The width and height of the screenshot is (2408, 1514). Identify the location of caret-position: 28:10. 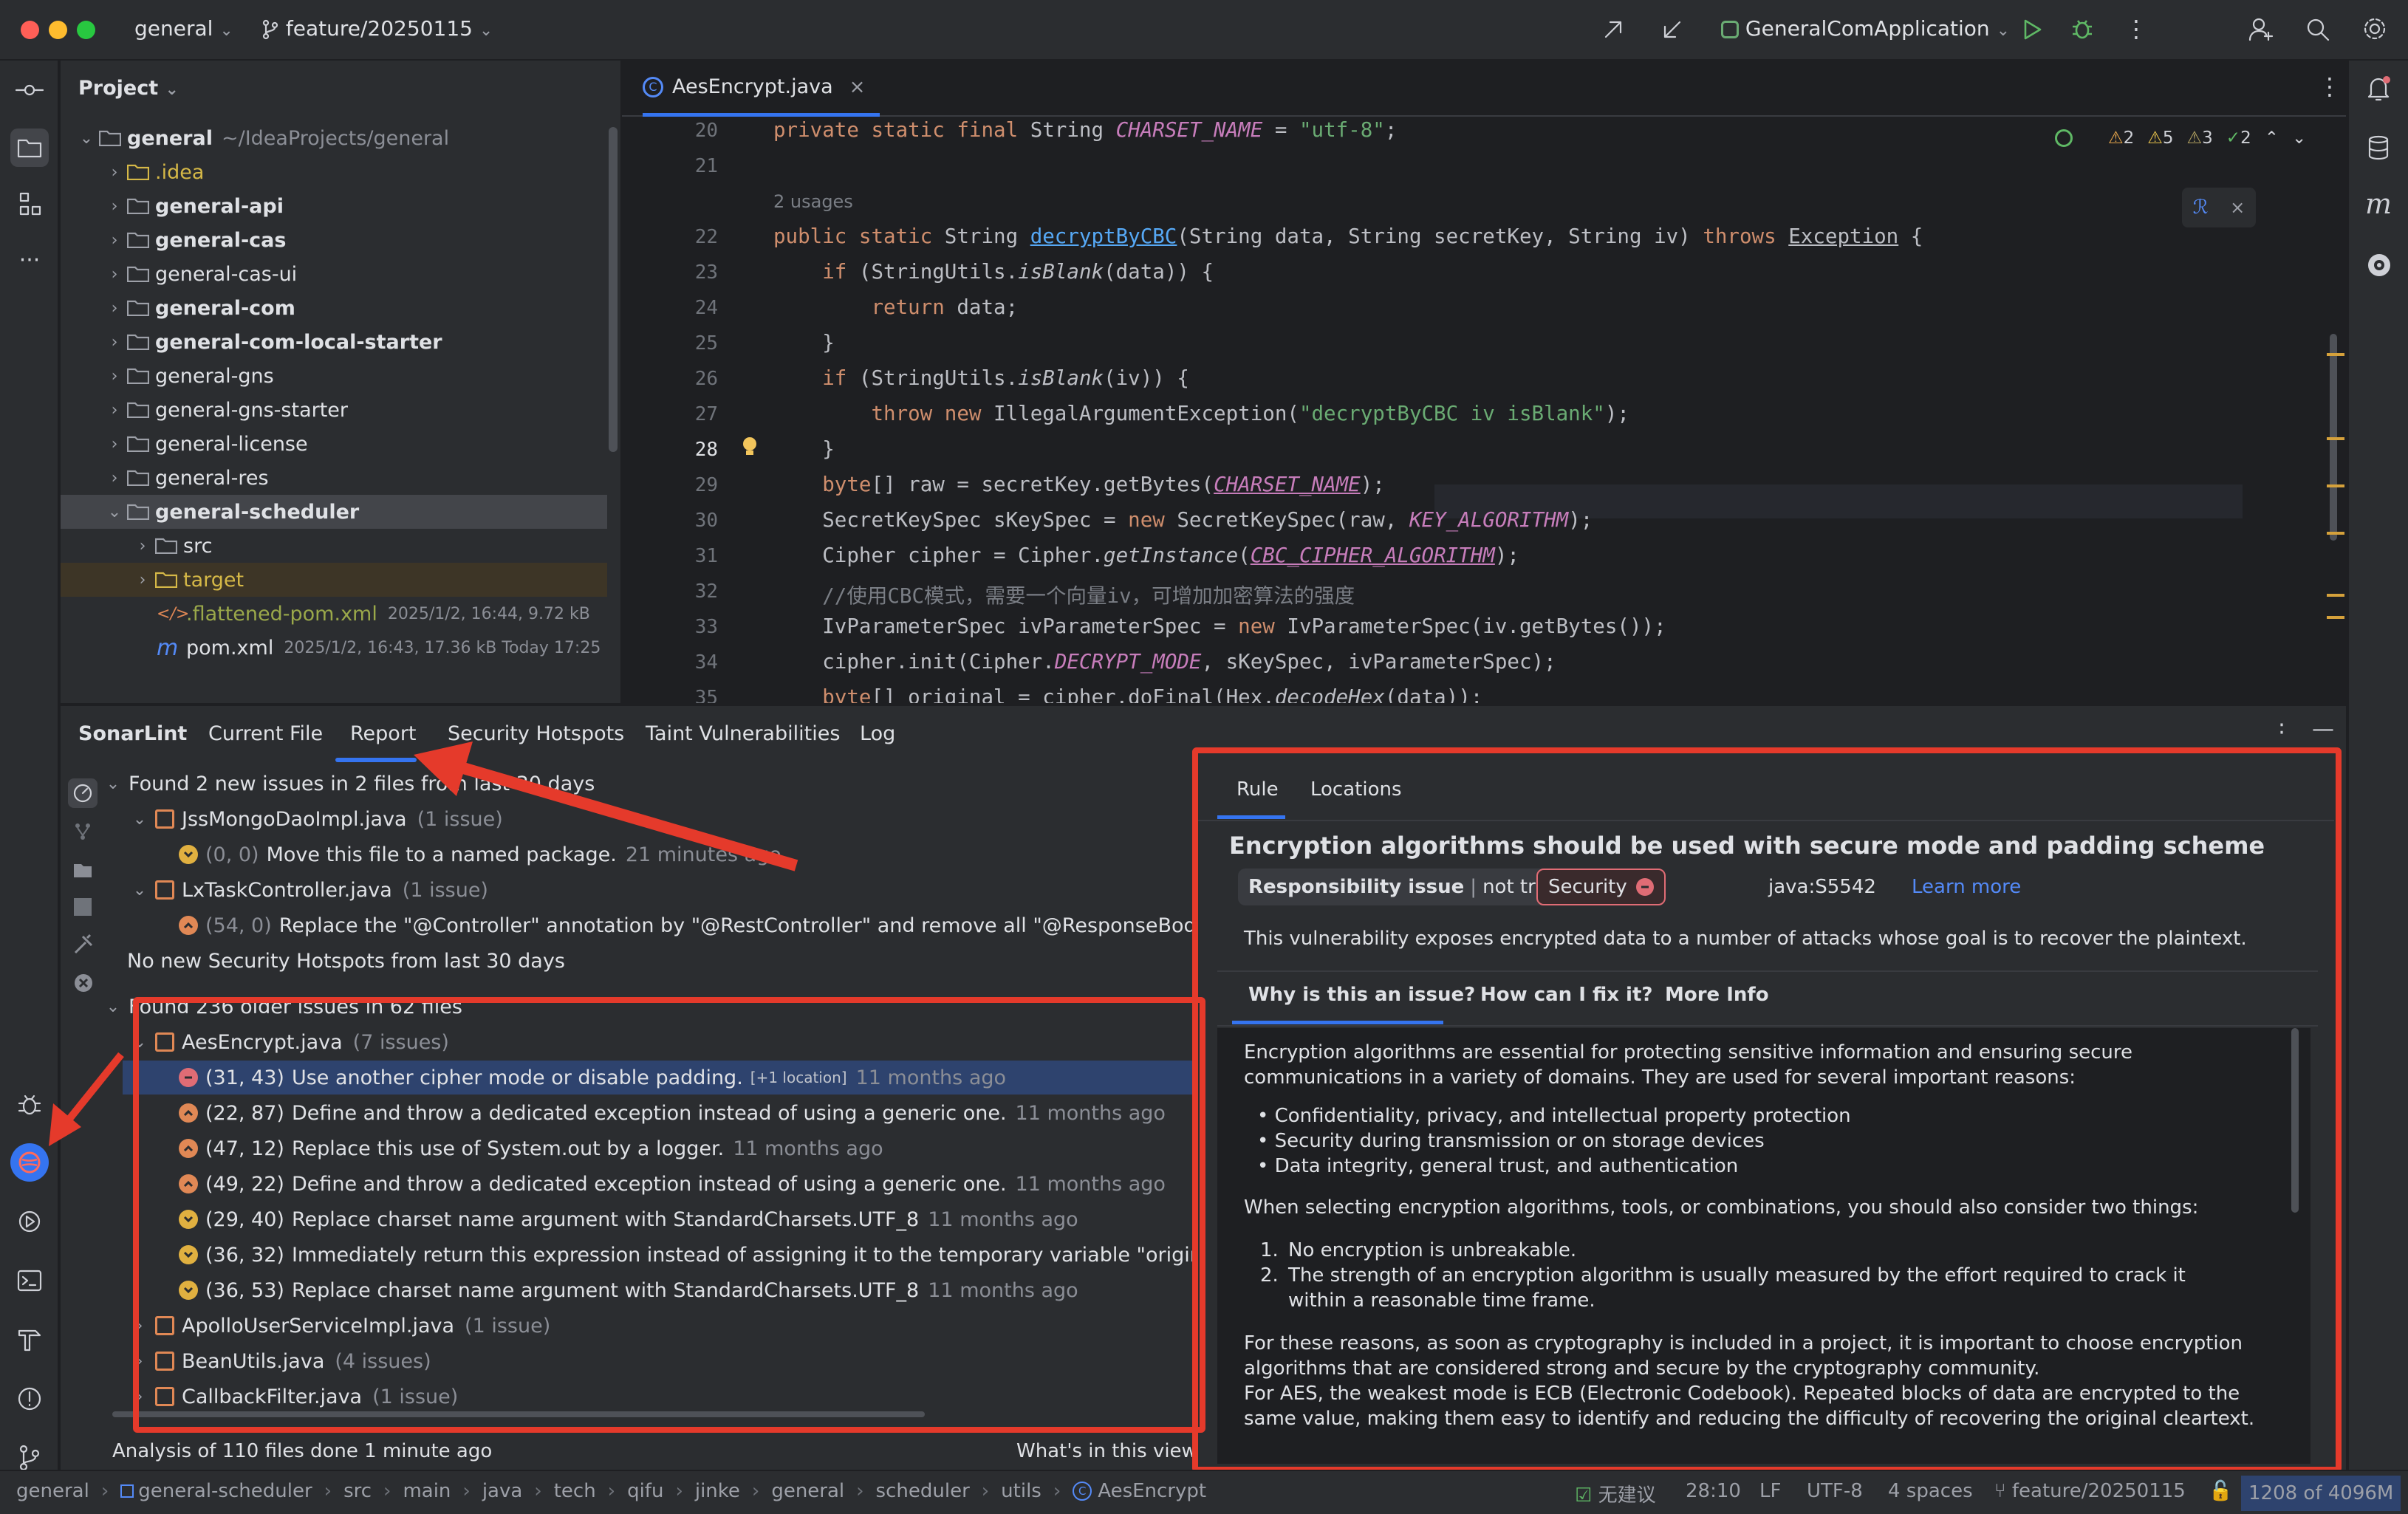
(1713, 1491).